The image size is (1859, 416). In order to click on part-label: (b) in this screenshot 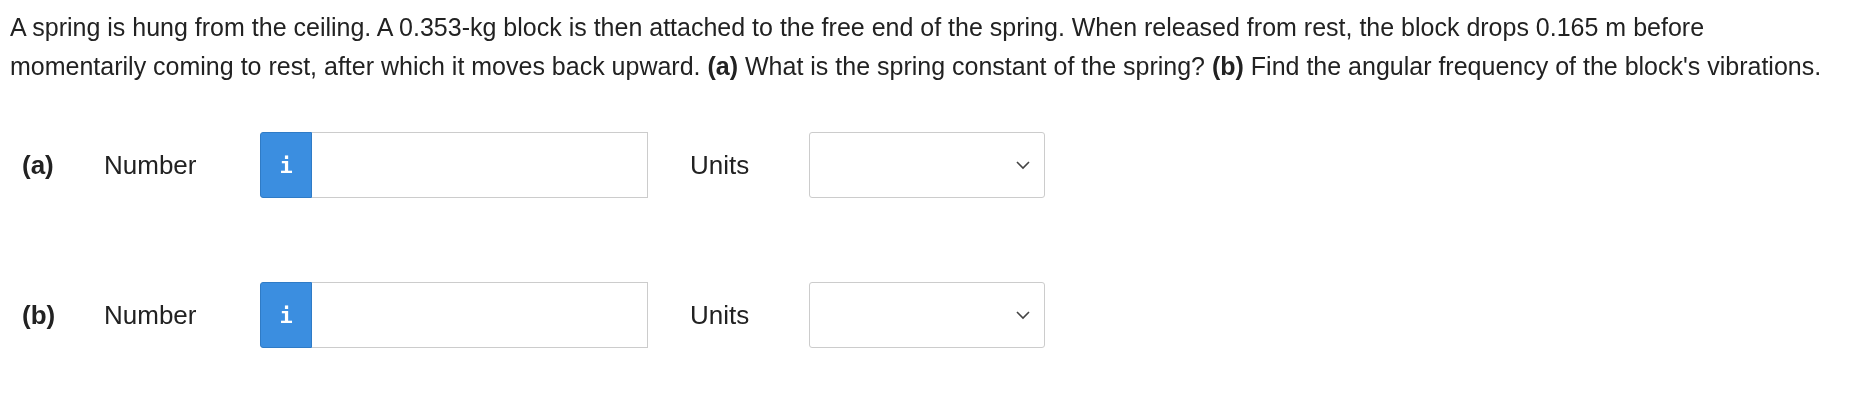, I will do `click(39, 315)`.